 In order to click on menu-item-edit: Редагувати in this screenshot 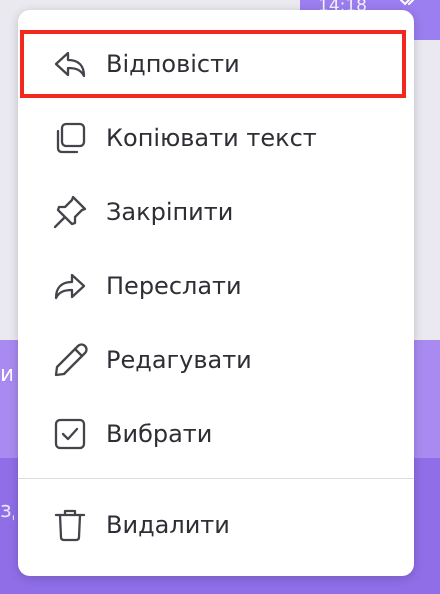, I will do `click(216, 360)`.